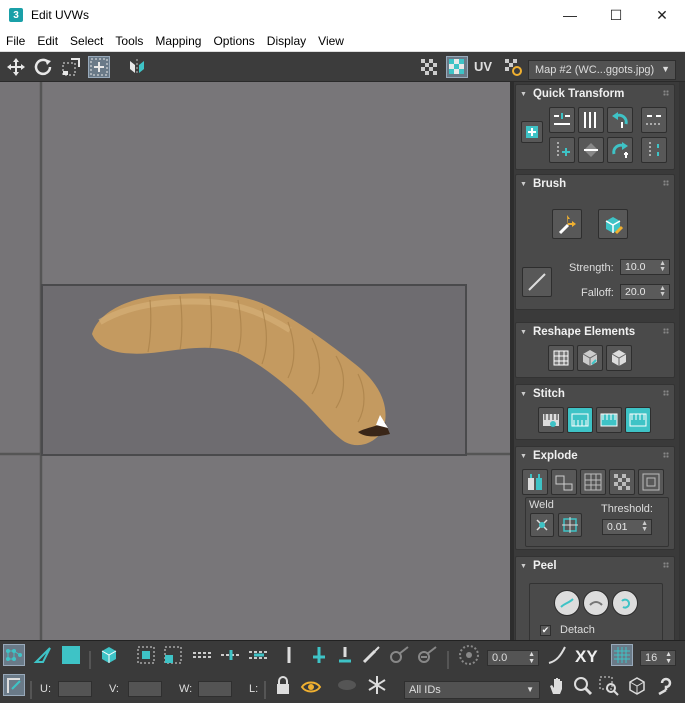 The image size is (685, 703). I want to click on rollout-header-quick-transform: ▼ Quick Transform, so click(595, 94).